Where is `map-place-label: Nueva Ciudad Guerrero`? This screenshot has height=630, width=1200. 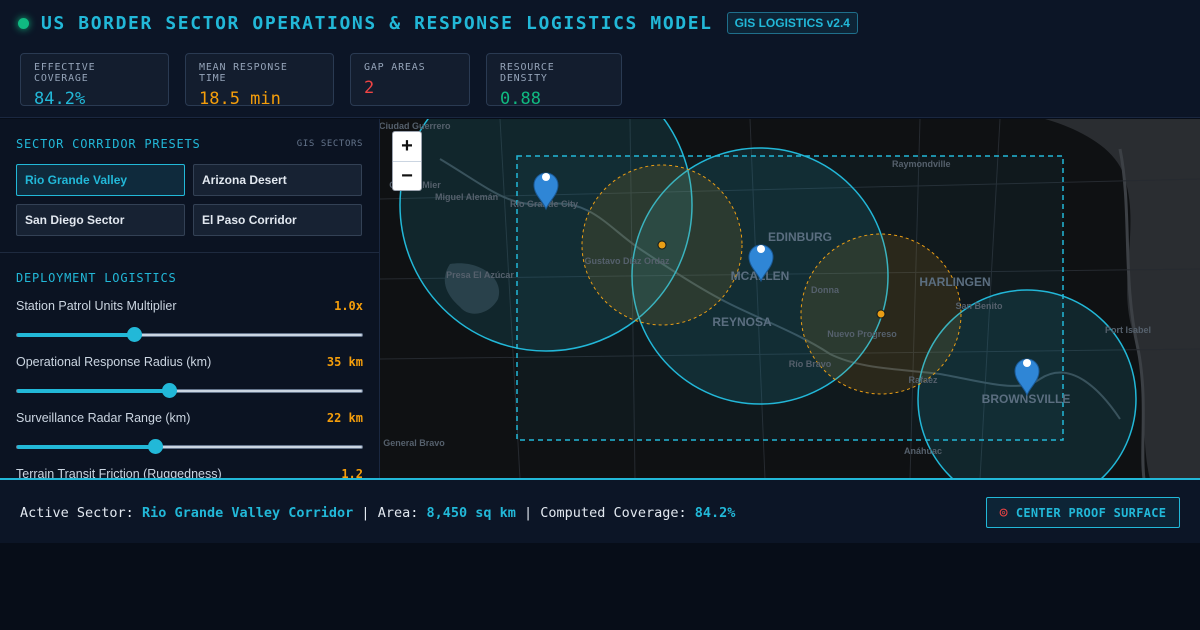 map-place-label: Nueva Ciudad Guerrero is located at coordinates (415, 126).